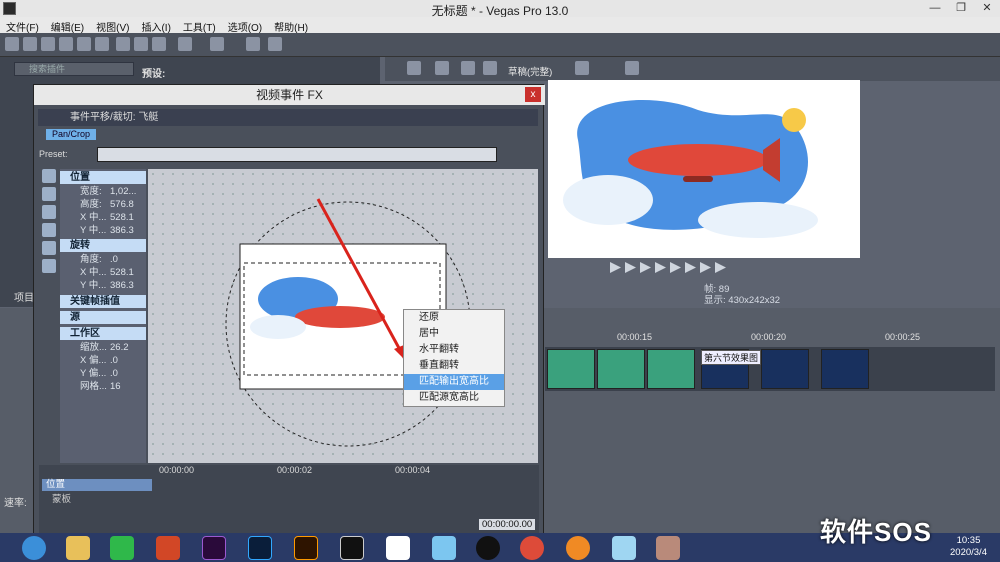 The image size is (1000, 562). Describe the element at coordinates (289, 500) in the screenshot. I see `keyframe-controller` at that location.